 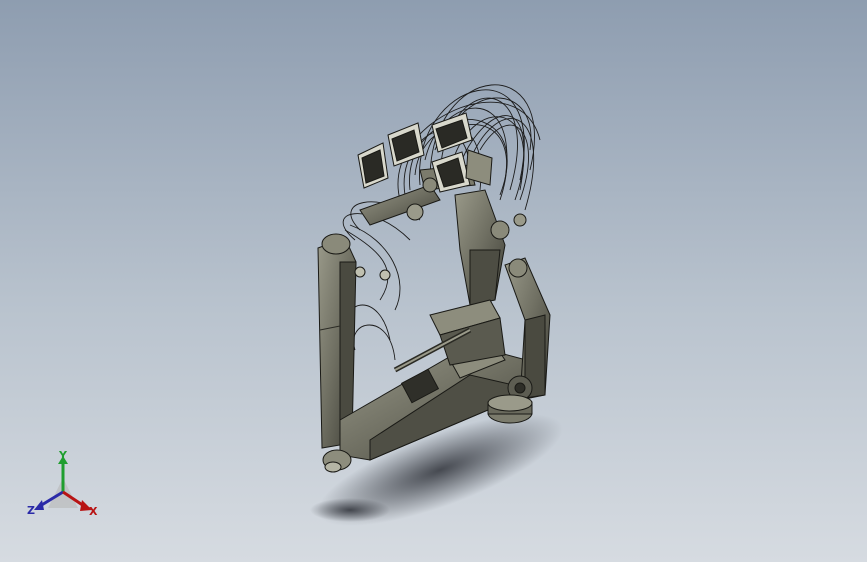 What do you see at coordinates (93, 511) in the screenshot?
I see `x-axis-label: X` at bounding box center [93, 511].